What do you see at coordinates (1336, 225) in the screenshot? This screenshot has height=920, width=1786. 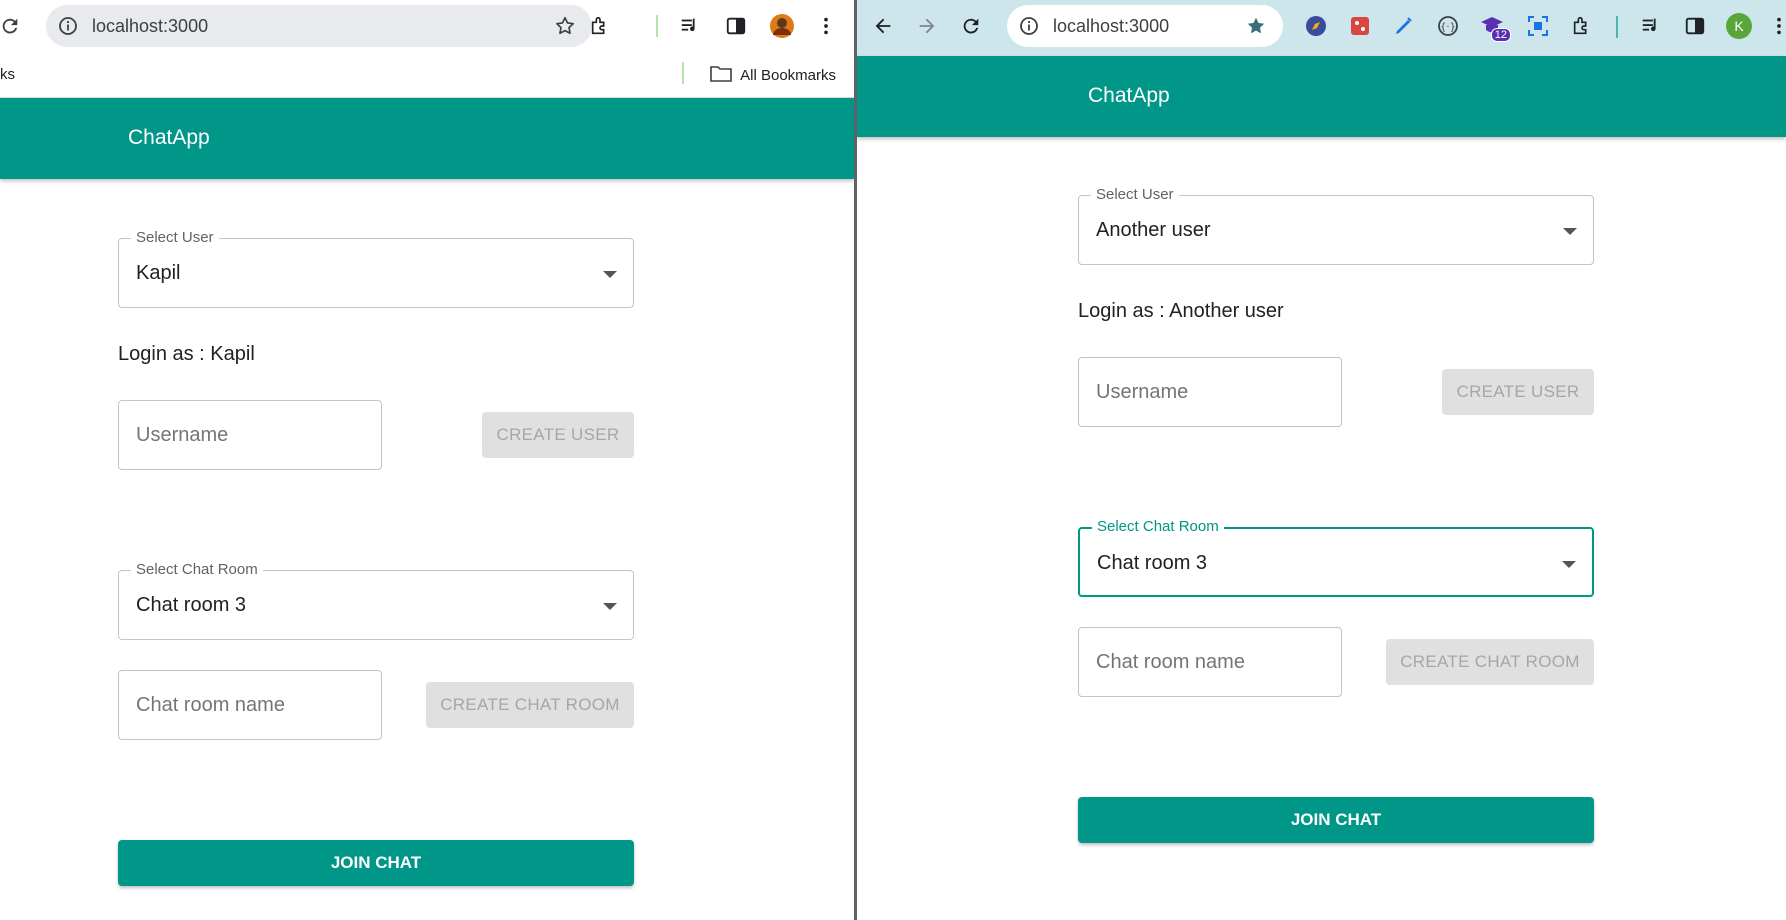 I see `select-user-dropdown: Select User Another user` at bounding box center [1336, 225].